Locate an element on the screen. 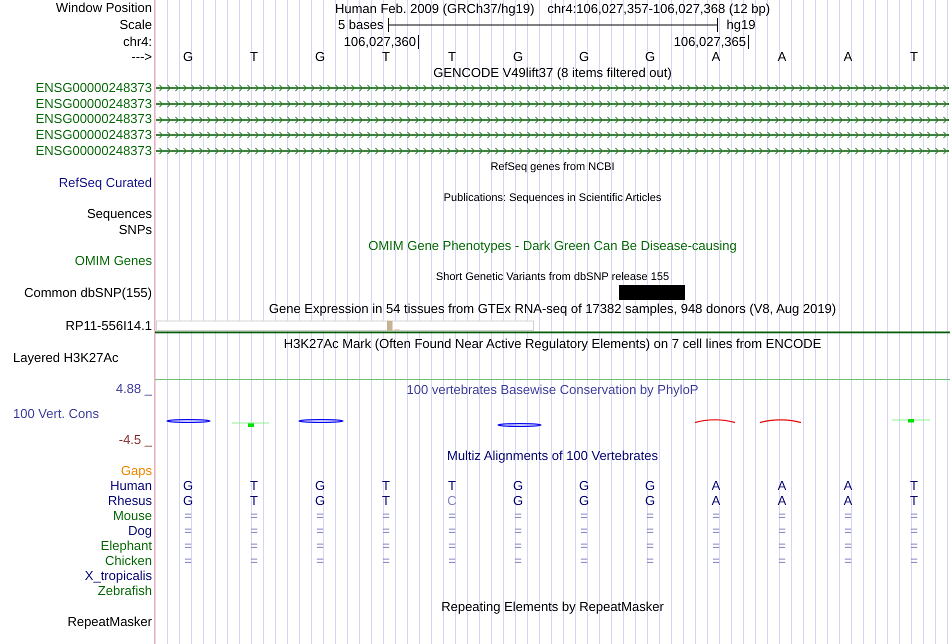 The image size is (950, 644). species-label: Elephant is located at coordinates (126, 545).